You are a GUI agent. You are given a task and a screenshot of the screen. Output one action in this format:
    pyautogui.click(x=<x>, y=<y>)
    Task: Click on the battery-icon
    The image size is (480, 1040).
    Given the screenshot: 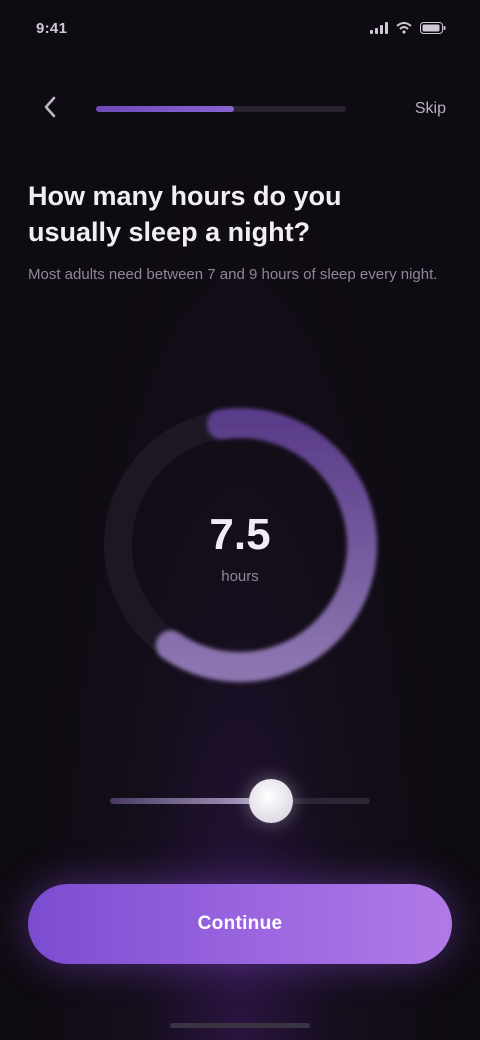 What is the action you would take?
    pyautogui.click(x=433, y=28)
    